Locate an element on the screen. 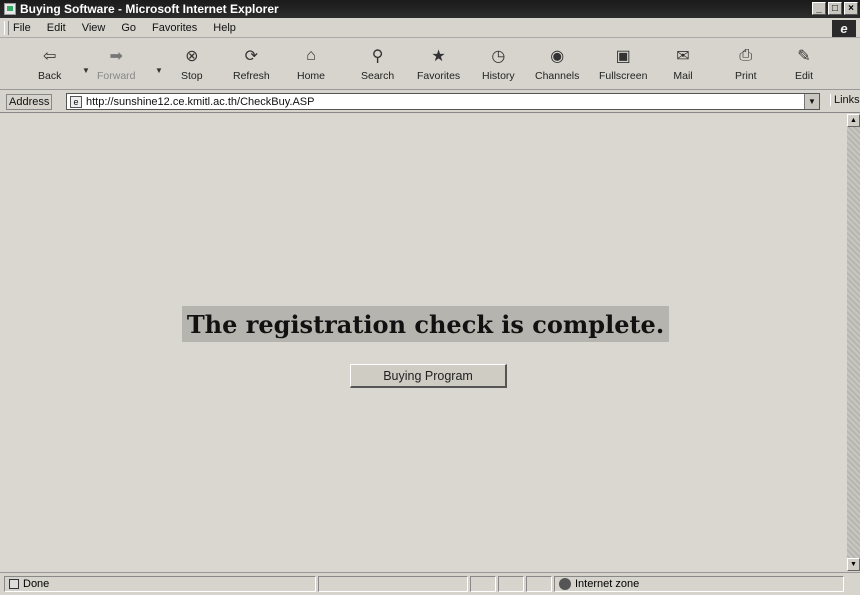  fullscreen-label: Fullscreen is located at coordinates (623, 76).